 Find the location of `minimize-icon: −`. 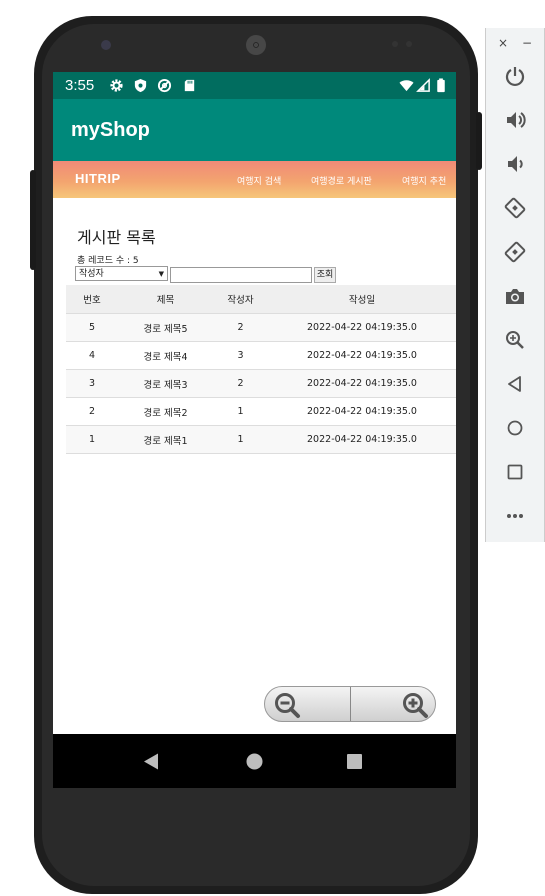

minimize-icon: − is located at coordinates (527, 43).